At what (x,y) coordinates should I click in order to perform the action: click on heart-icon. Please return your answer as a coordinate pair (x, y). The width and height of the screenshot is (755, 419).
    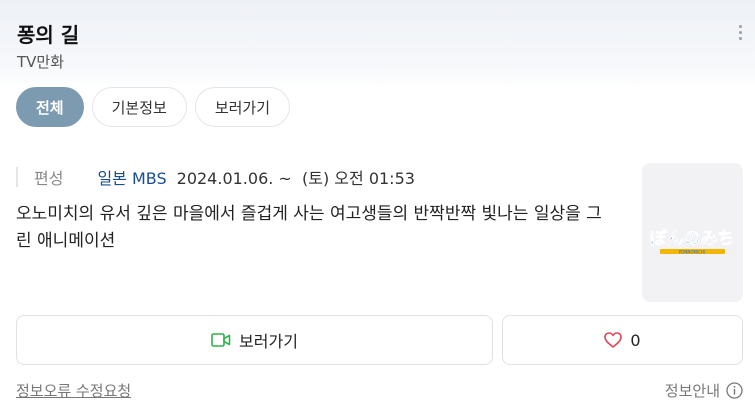
    Looking at the image, I should click on (613, 340).